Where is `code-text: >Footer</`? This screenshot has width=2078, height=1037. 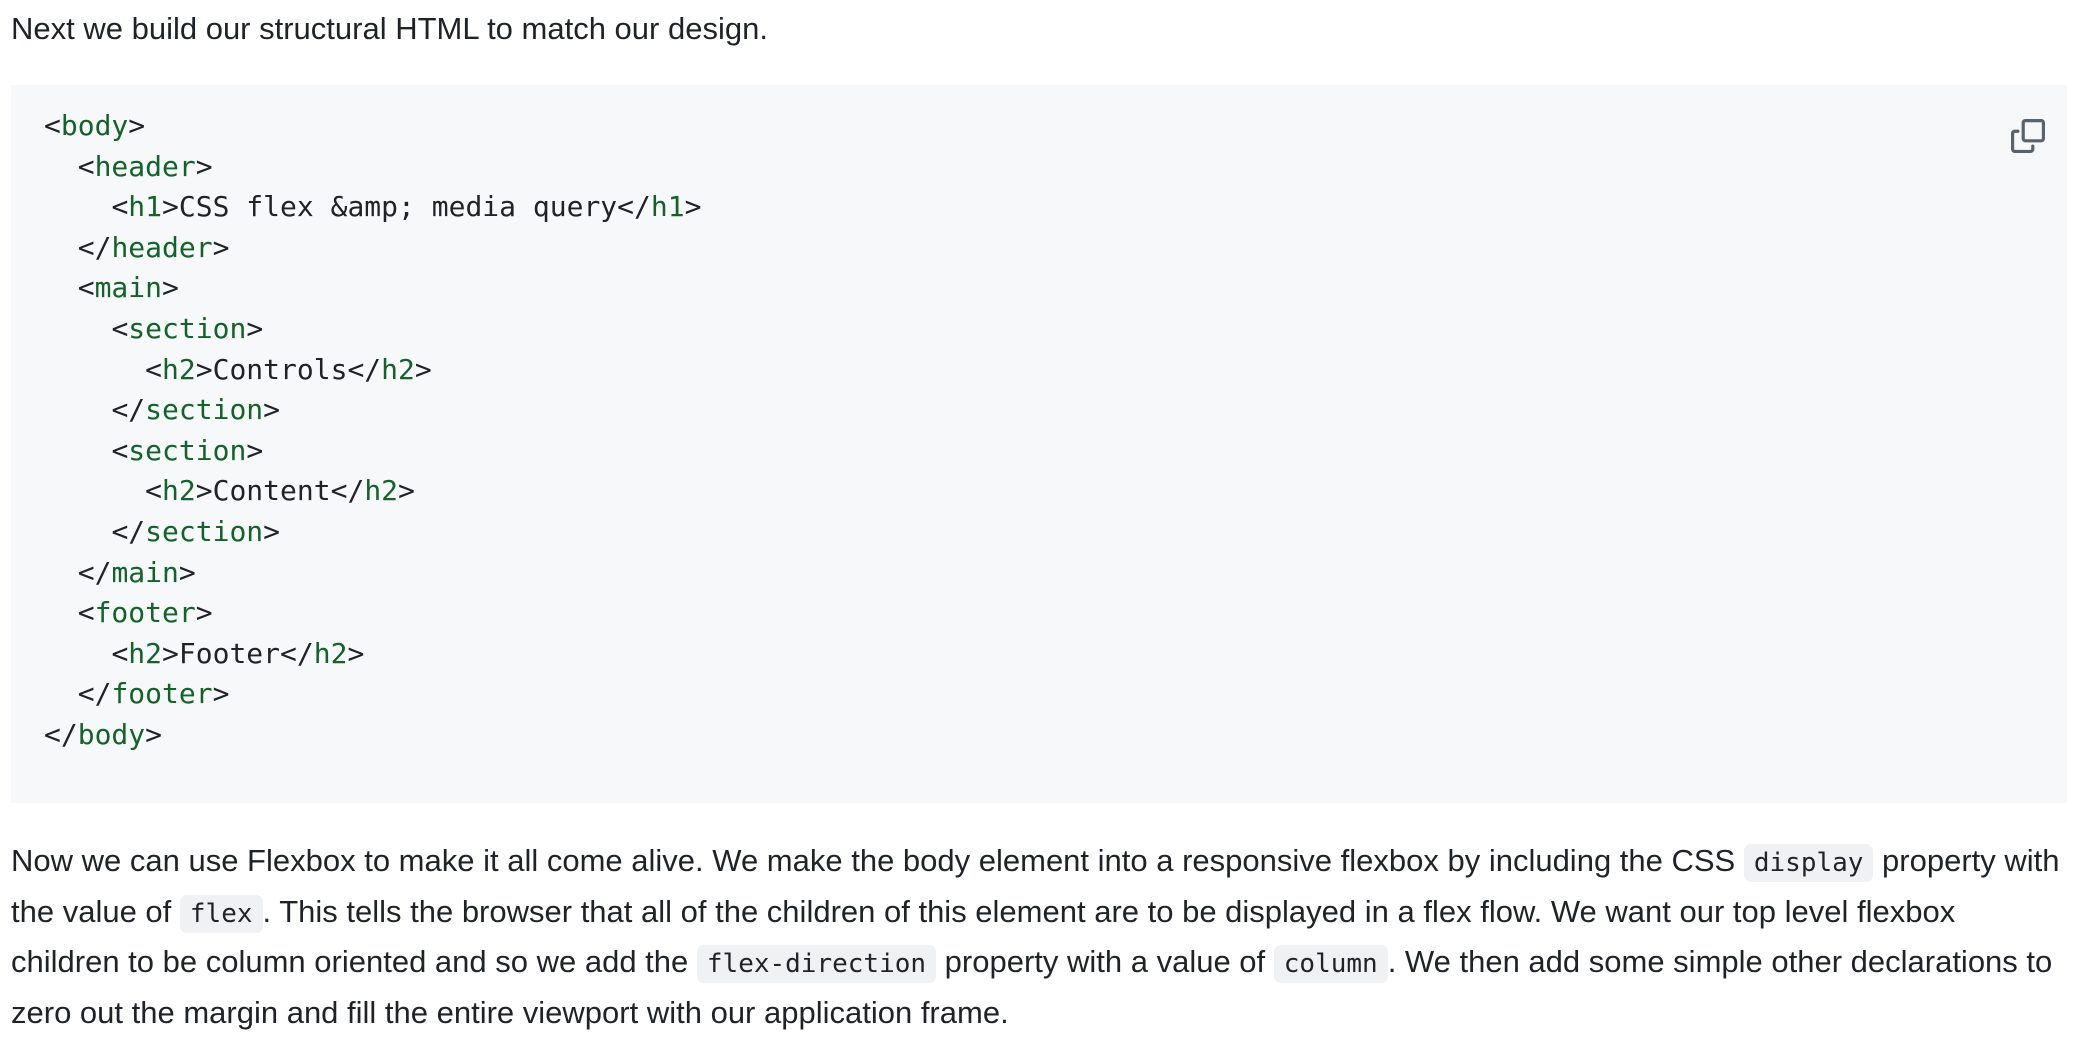
code-text: >Footer</ is located at coordinates (238, 653).